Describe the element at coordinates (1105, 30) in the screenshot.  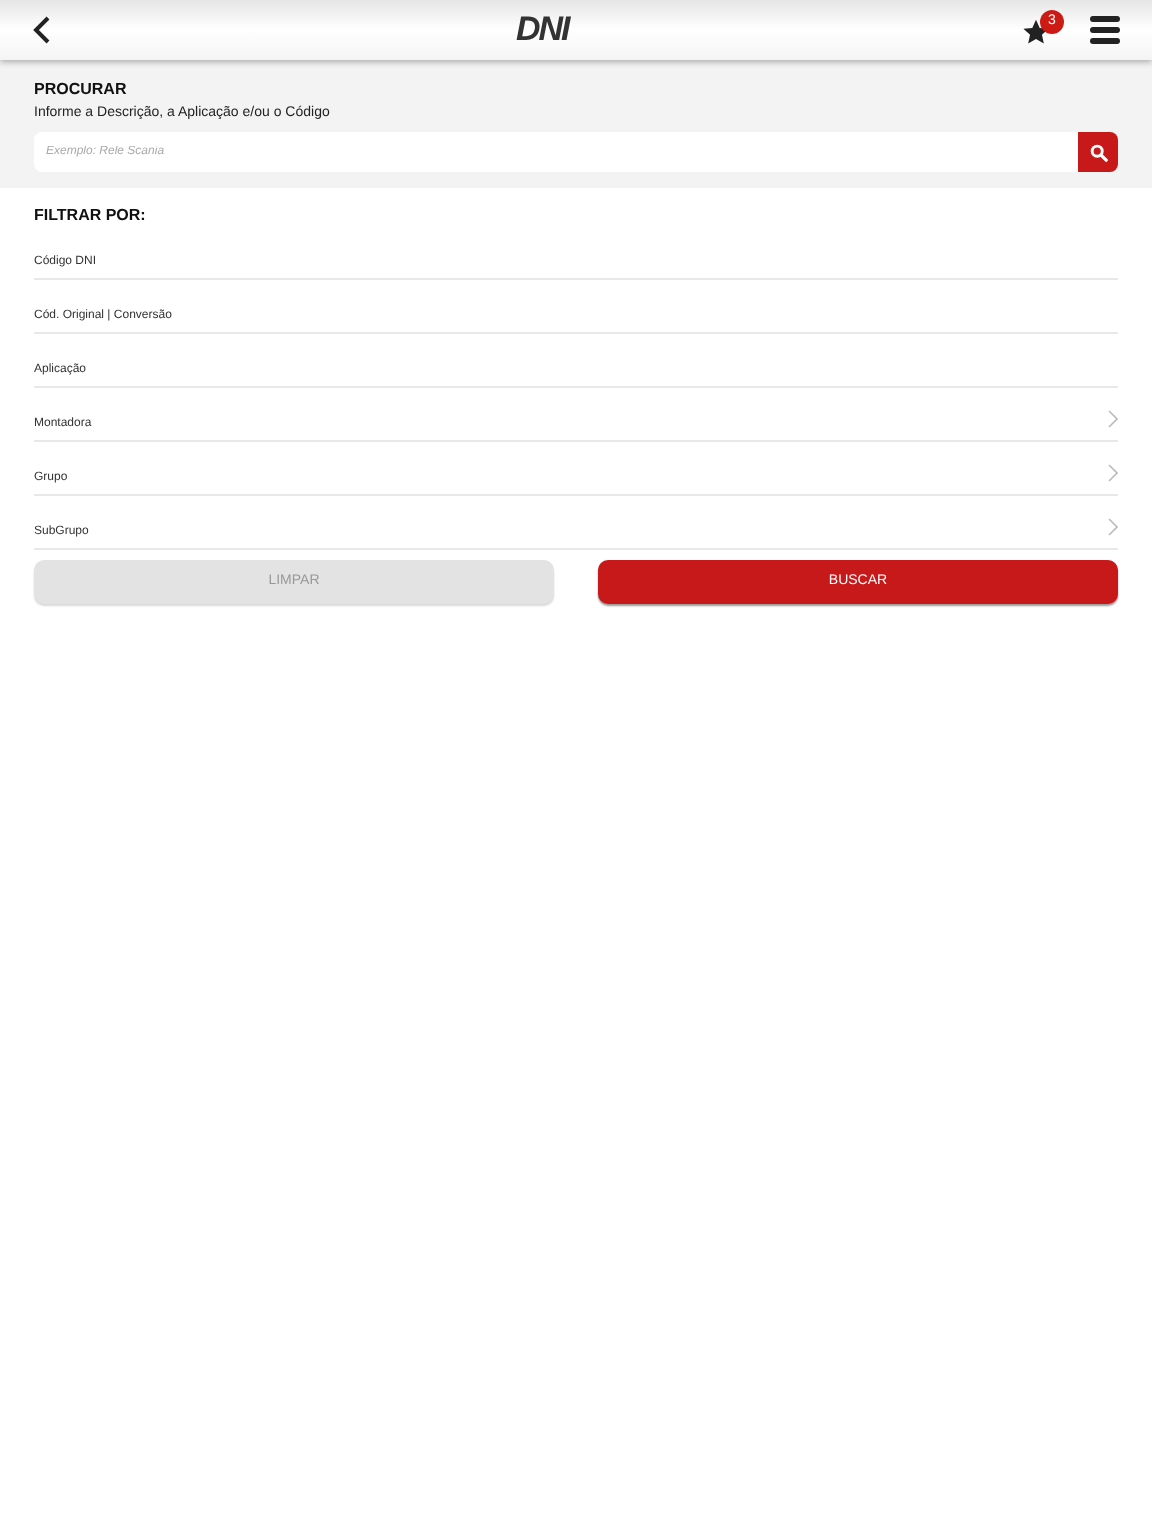
I see `menu-icon` at that location.